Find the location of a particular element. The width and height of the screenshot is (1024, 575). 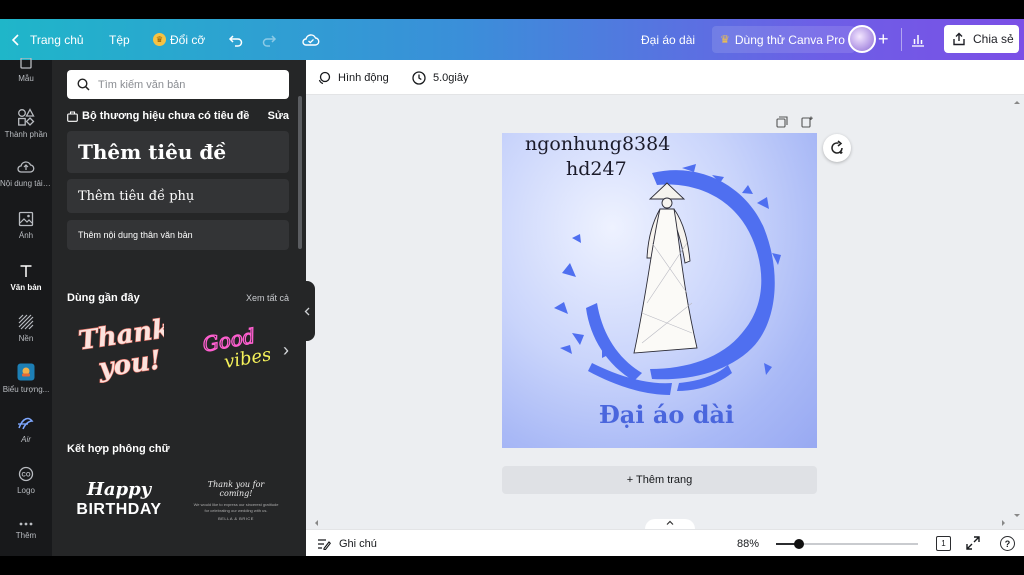

collapse-panel-button is located at coordinates (306, 311).